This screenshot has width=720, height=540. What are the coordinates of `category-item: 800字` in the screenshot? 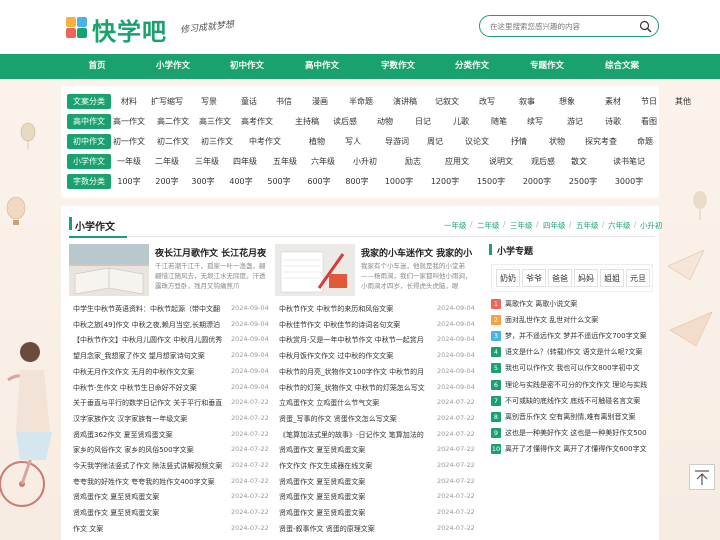 It's located at (356, 181).